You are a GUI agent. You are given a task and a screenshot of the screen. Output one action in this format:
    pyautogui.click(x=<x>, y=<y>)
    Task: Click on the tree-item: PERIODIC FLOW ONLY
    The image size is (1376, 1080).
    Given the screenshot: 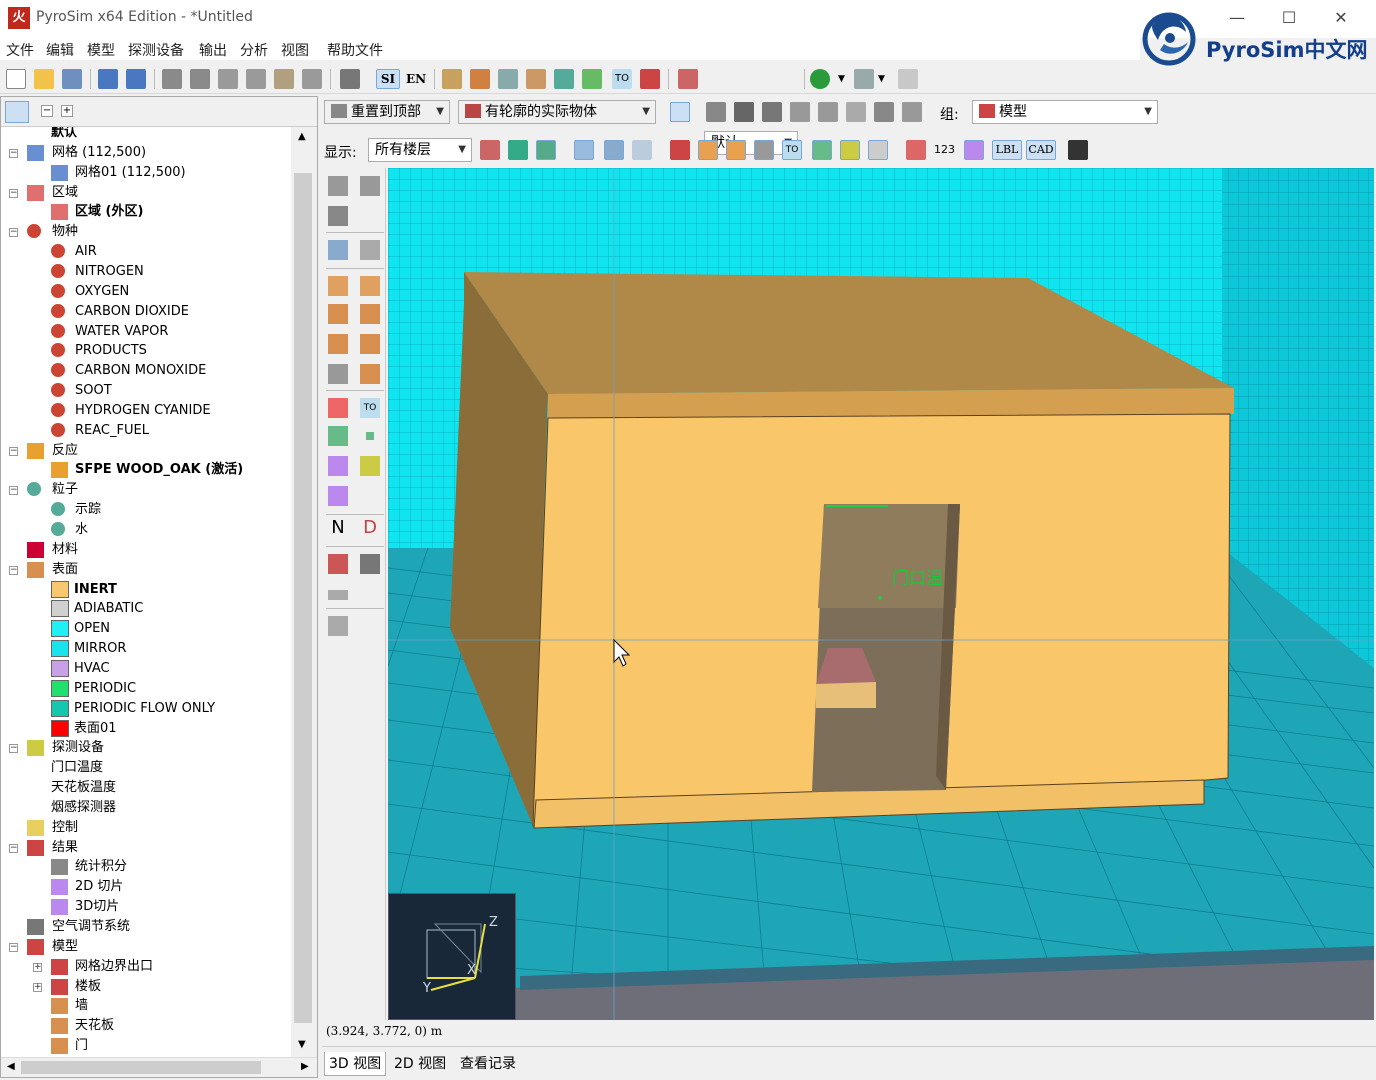 What is the action you would take?
    pyautogui.click(x=146, y=709)
    